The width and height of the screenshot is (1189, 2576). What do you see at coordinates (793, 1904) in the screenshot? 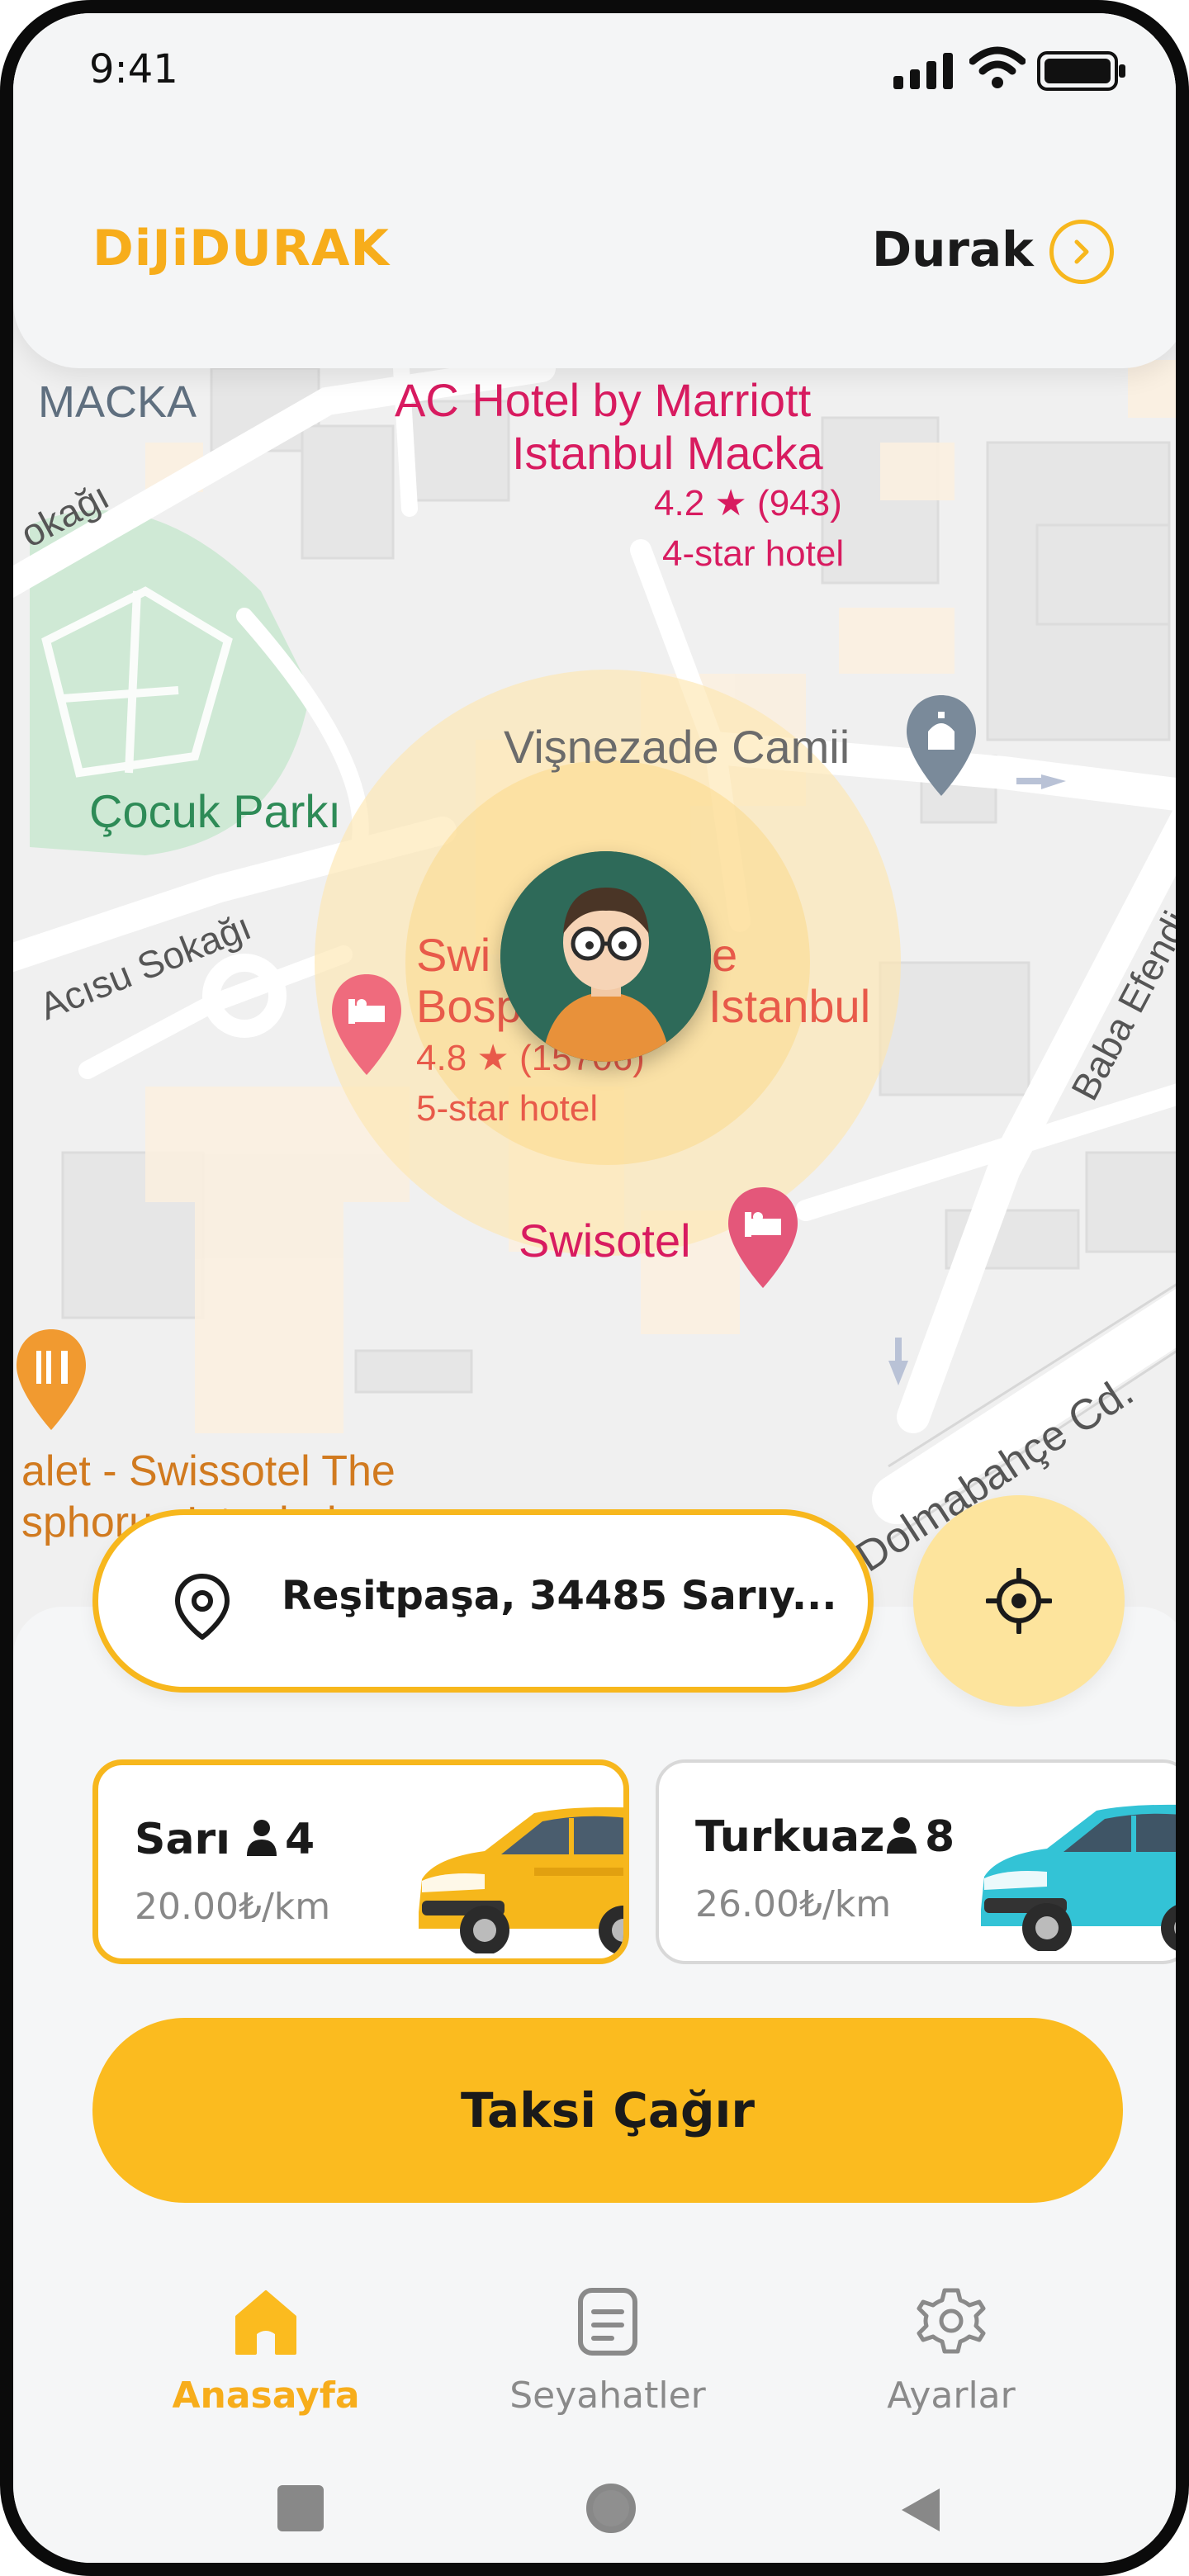
I see `vehicle-price: 26.00₺/km` at bounding box center [793, 1904].